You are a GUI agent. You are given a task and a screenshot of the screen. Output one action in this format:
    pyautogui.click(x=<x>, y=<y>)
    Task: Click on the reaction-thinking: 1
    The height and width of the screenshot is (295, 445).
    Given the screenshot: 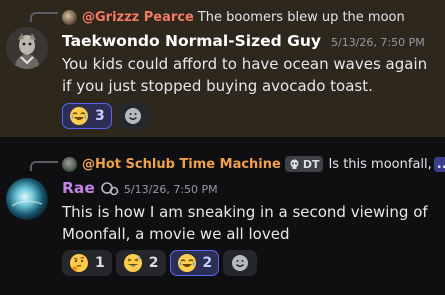 What is the action you would take?
    pyautogui.click(x=87, y=263)
    